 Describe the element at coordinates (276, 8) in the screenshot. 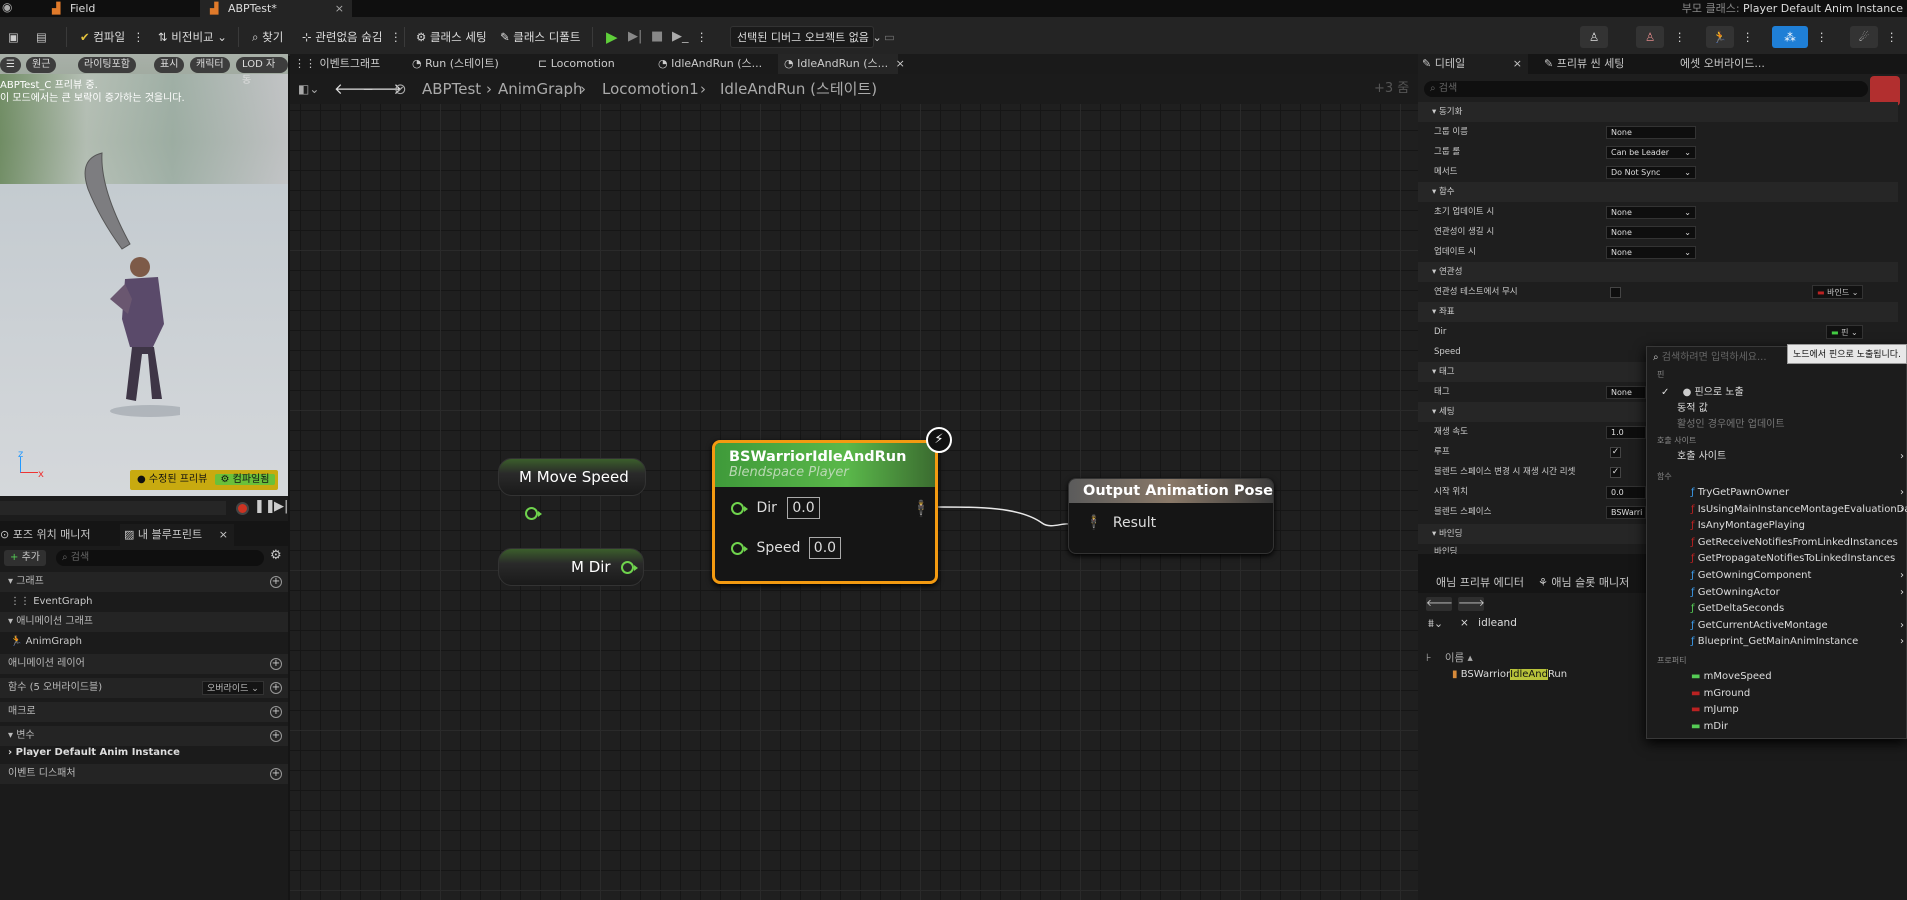

I see `doc-tab-abptest: ▟ ABPTest* ×` at that location.